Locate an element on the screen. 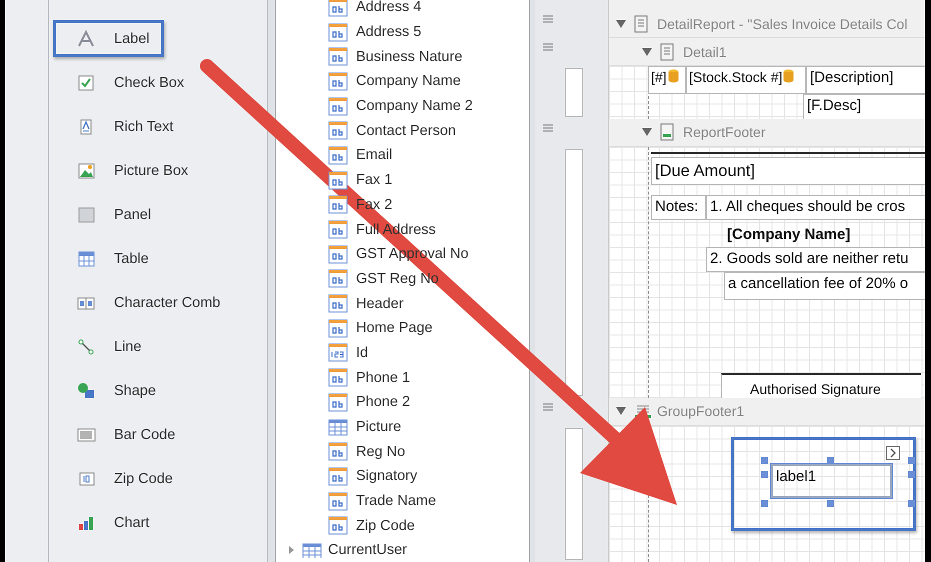 Image resolution: width=931 pixels, height=562 pixels. table-icon is located at coordinates (312, 550).